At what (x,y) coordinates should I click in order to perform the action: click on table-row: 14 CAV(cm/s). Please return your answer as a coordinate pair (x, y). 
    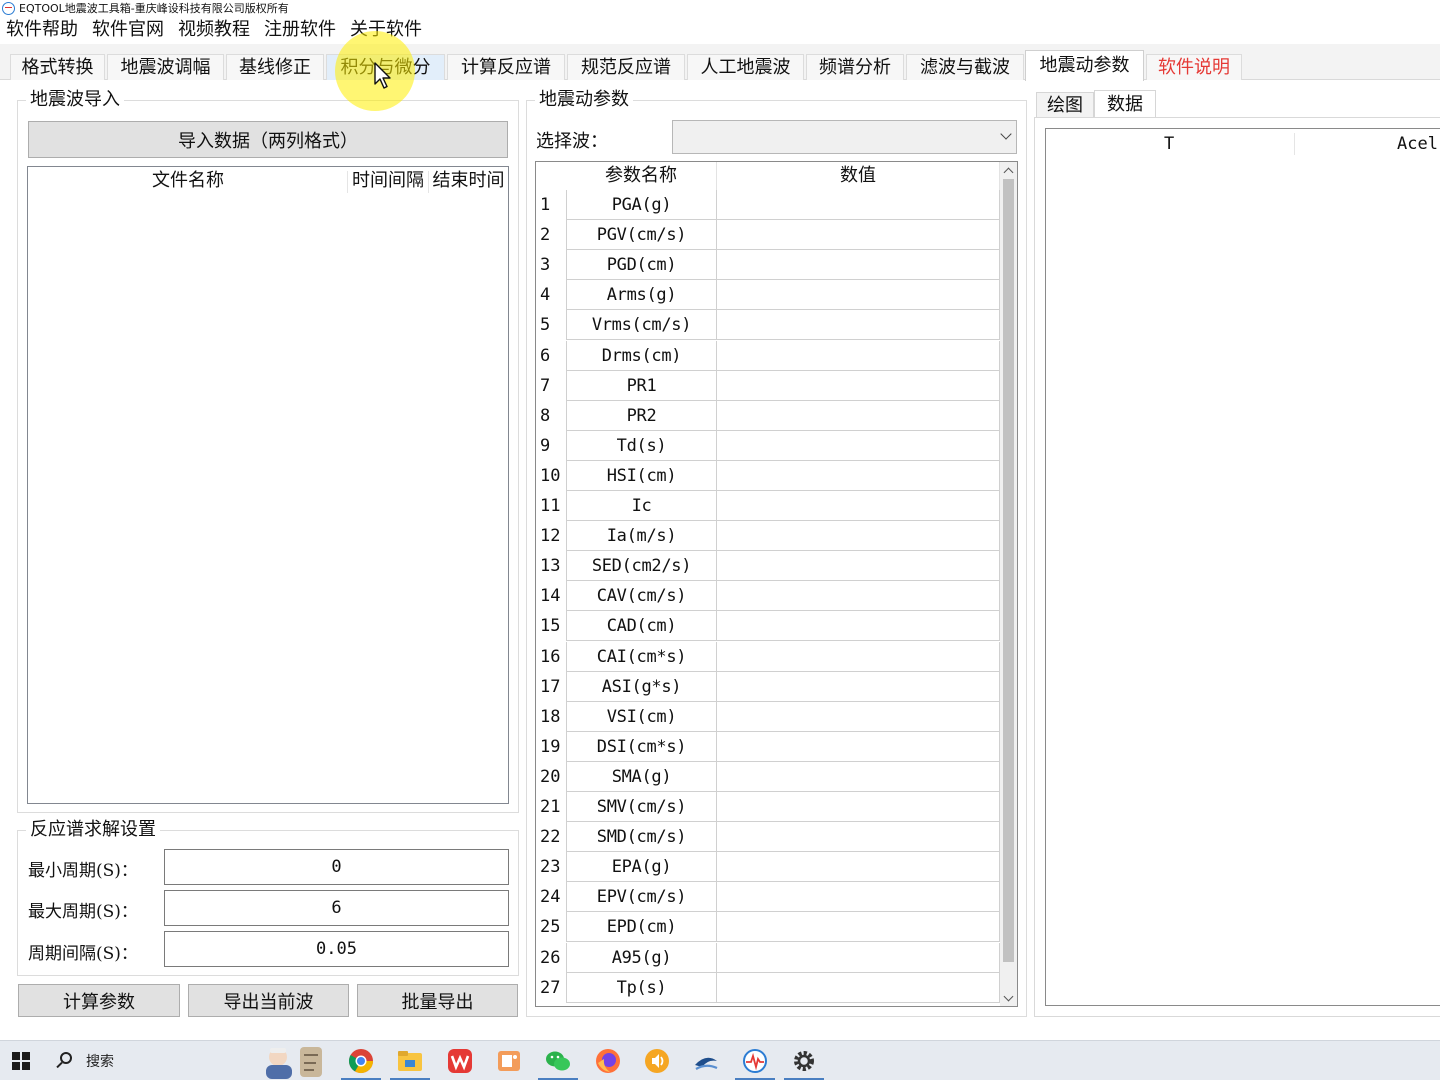
    Looking at the image, I should click on (768, 596).